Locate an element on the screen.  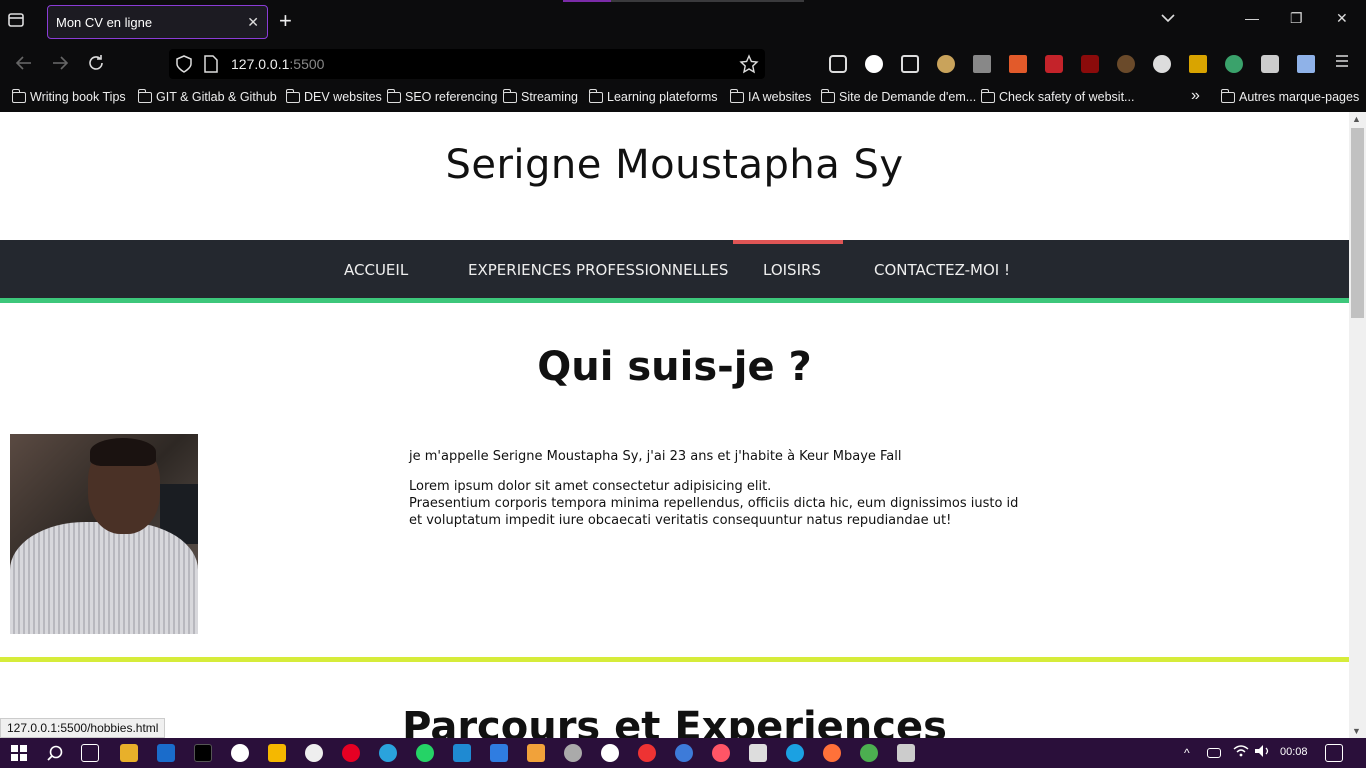
extension-r-icon is located at coordinates (1198, 64).